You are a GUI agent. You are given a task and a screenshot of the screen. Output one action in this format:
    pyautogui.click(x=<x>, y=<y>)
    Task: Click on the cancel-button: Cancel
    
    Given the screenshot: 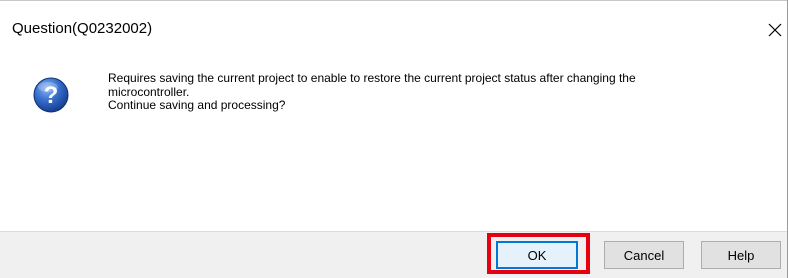 What is the action you would take?
    pyautogui.click(x=644, y=255)
    